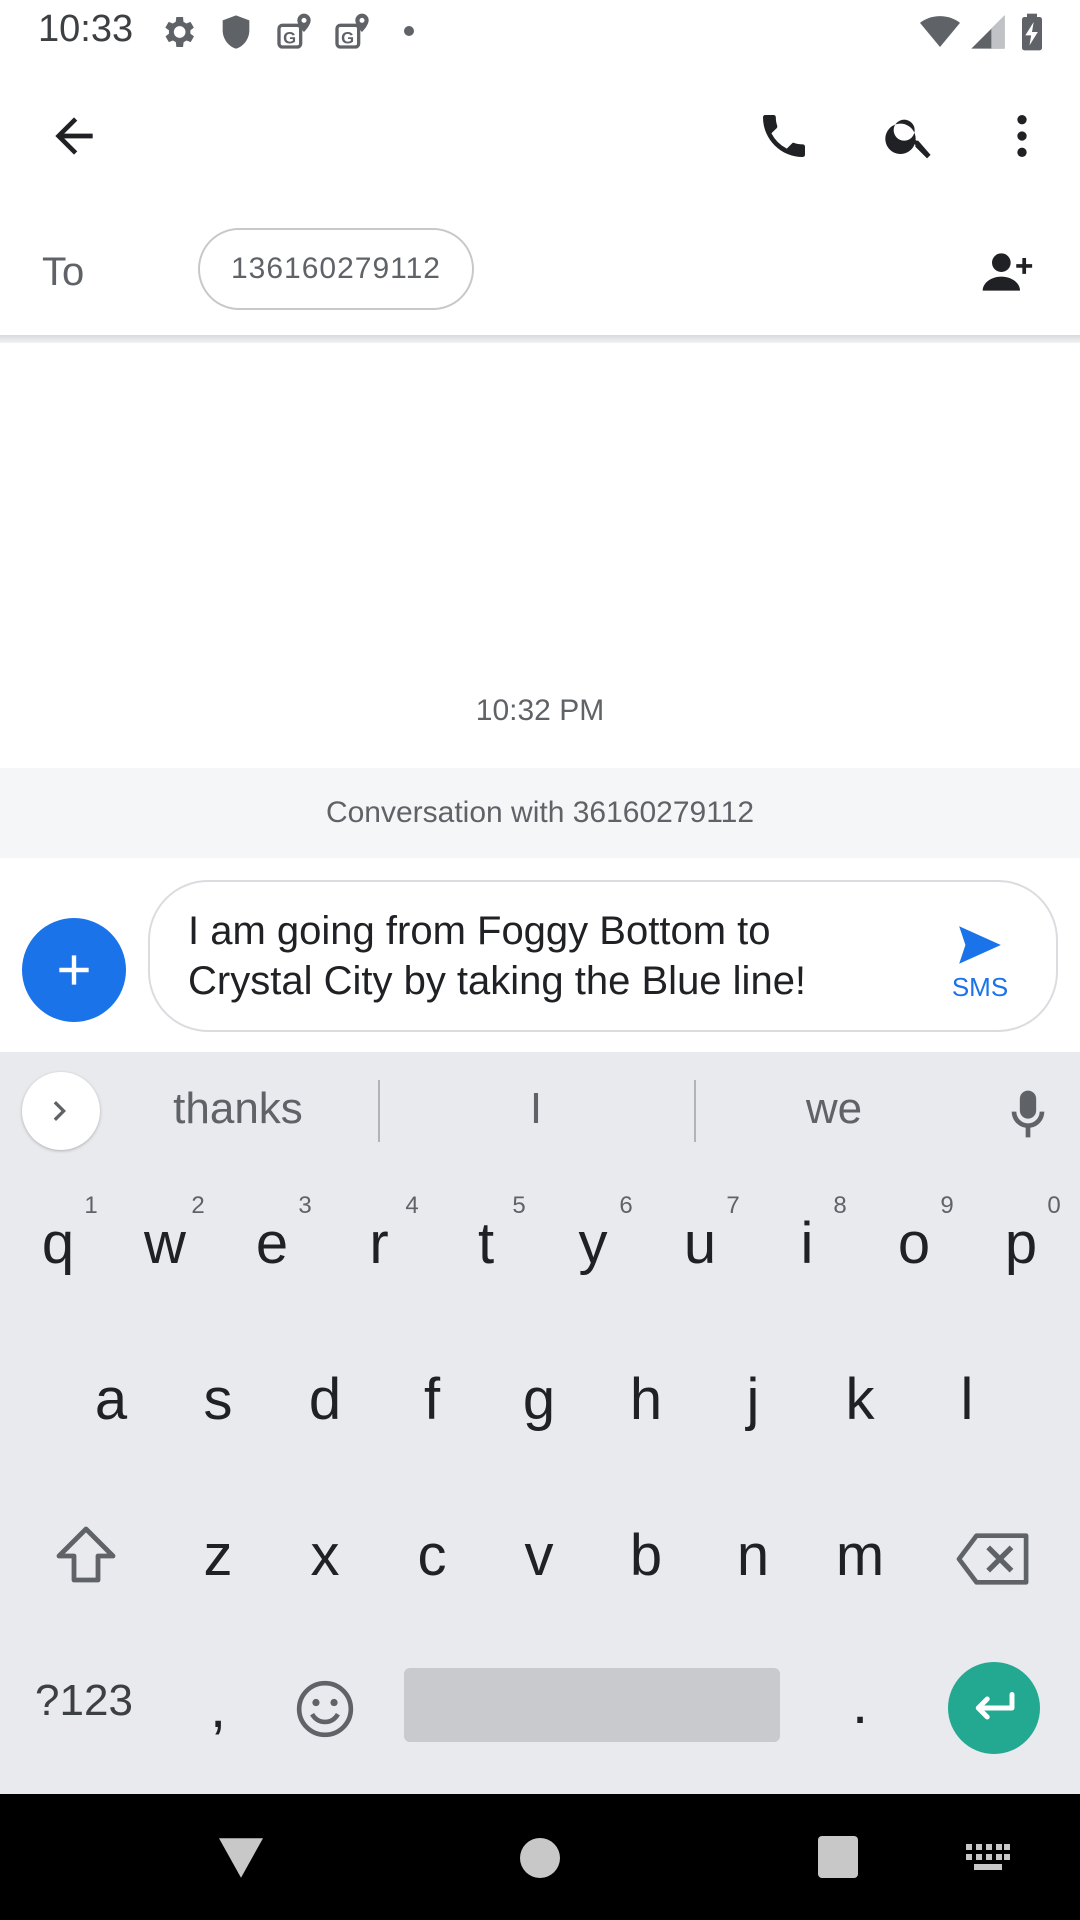  I want to click on call-button, so click(784, 136).